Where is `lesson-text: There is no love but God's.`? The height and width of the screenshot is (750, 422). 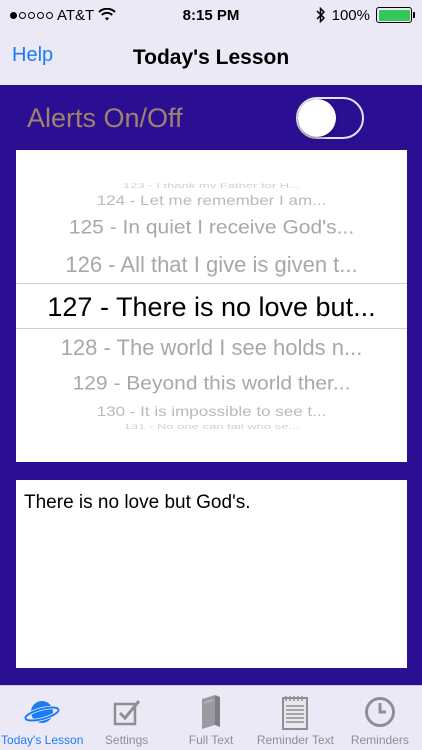 lesson-text: There is no love but God's. is located at coordinates (137, 502).